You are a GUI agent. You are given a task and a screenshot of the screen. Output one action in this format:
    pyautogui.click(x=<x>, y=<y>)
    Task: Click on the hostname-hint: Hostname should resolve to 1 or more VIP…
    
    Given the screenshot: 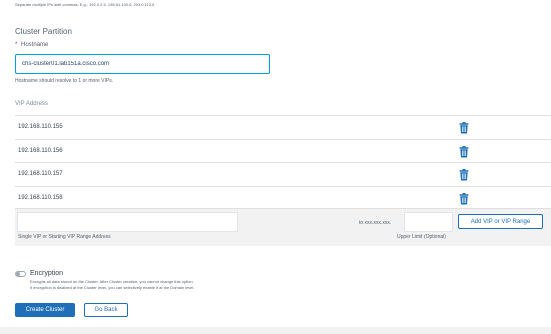 What is the action you would take?
    pyautogui.click(x=64, y=81)
    